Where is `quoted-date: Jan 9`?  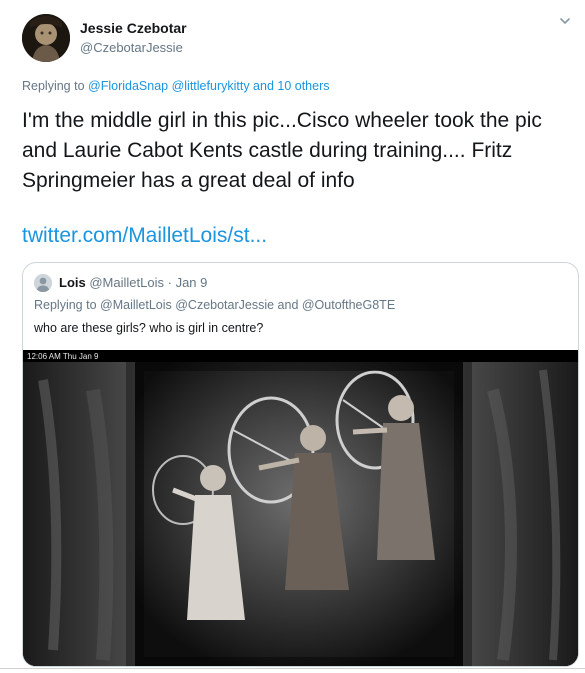 quoted-date: Jan 9 is located at coordinates (192, 282).